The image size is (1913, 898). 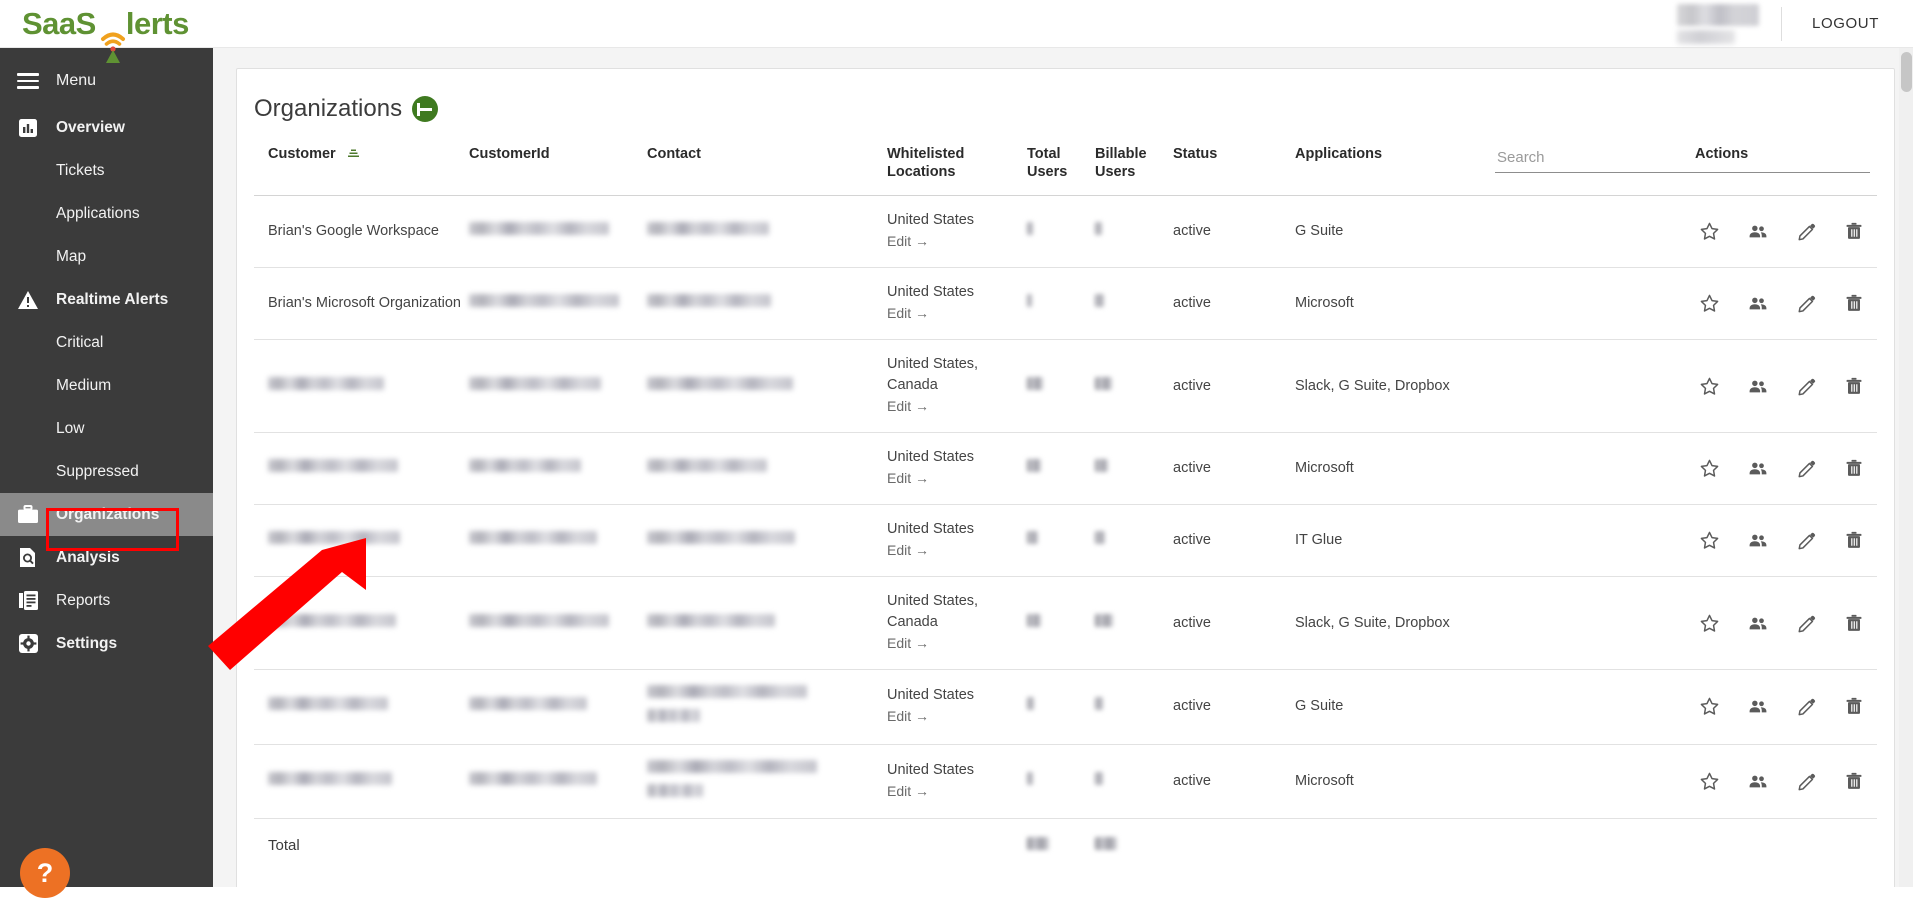 What do you see at coordinates (361, 386) in the screenshot?
I see `cell-customer` at bounding box center [361, 386].